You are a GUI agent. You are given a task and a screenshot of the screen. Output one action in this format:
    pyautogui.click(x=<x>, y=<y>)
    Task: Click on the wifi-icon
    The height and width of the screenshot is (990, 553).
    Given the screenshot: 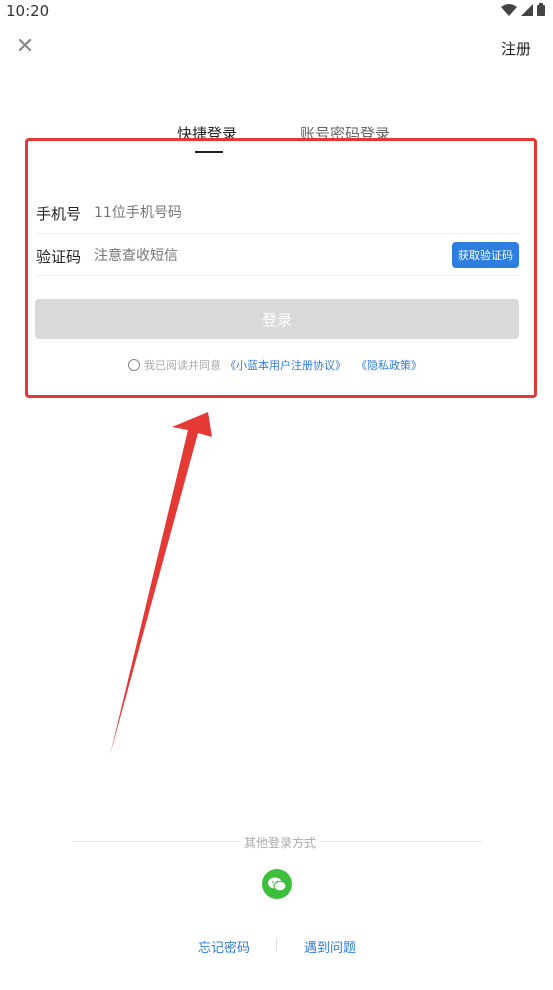 What is the action you would take?
    pyautogui.click(x=509, y=9)
    